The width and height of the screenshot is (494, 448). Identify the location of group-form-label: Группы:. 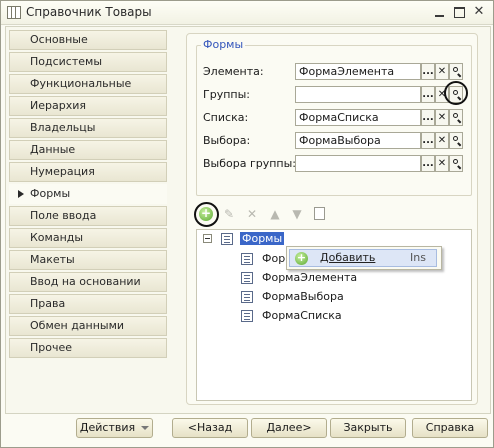
(226, 94).